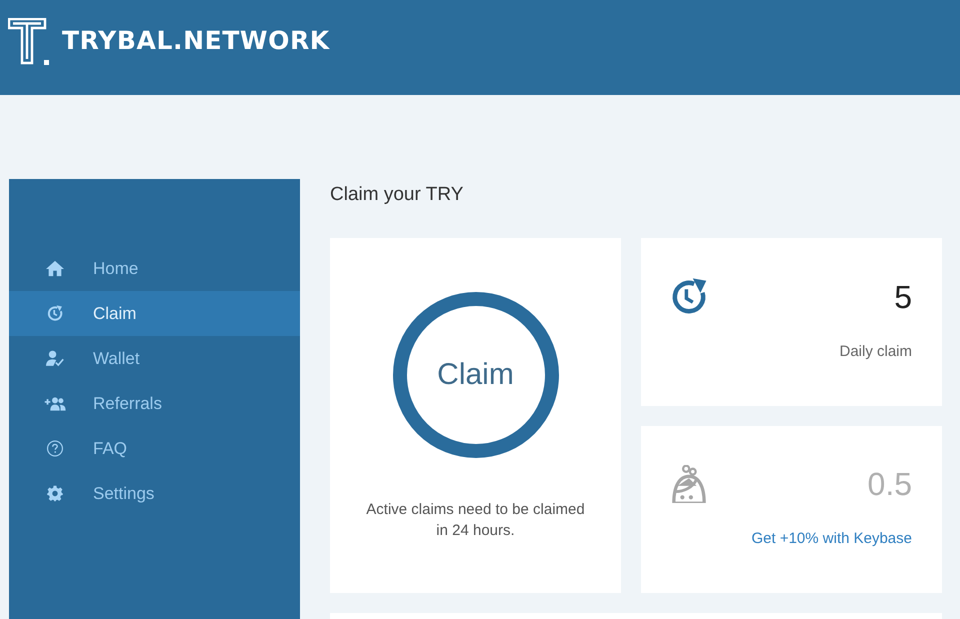 The width and height of the screenshot is (960, 619). Describe the element at coordinates (154, 313) in the screenshot. I see `sidebar-item: Claim` at that location.